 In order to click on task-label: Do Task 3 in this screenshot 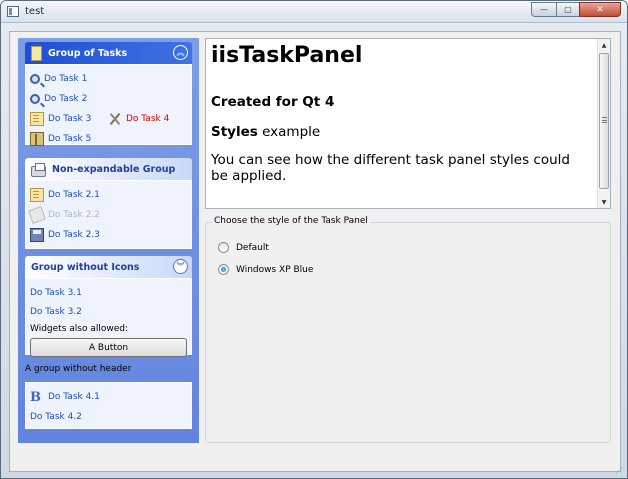, I will do `click(70, 119)`.